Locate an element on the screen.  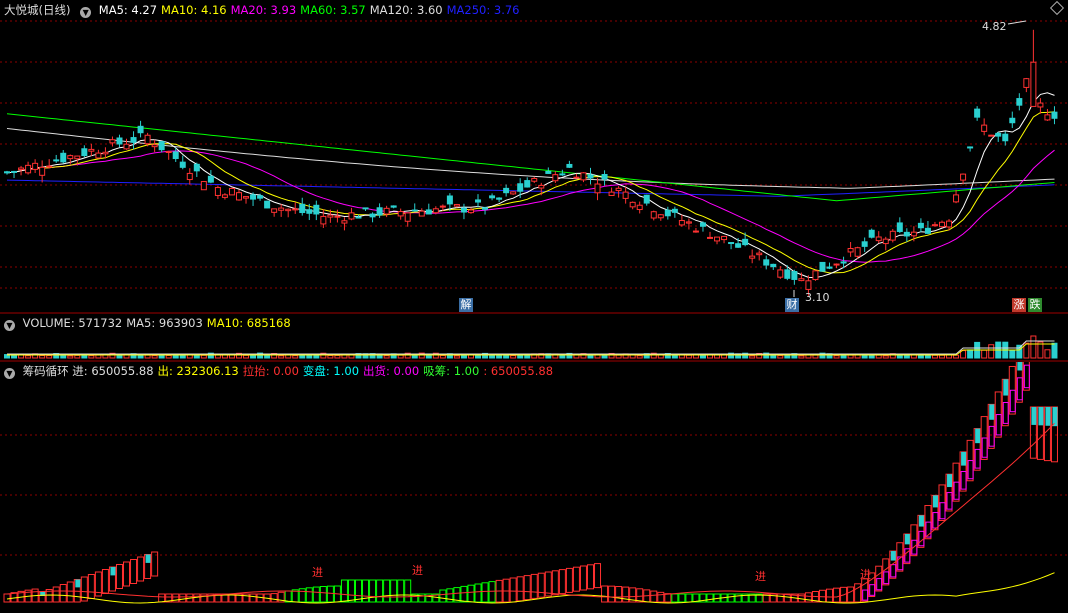
high-price-label: 4.82 is located at coordinates (994, 26).